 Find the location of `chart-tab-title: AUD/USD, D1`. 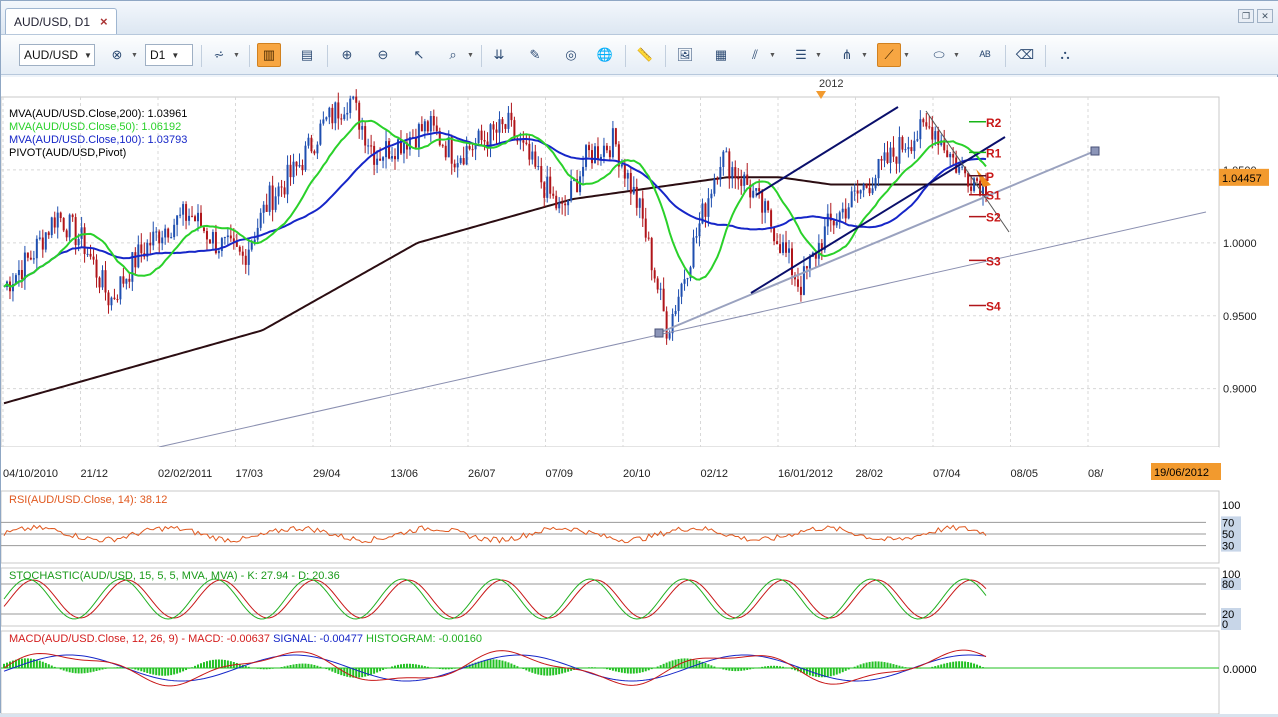

chart-tab-title: AUD/USD, D1 is located at coordinates (52, 21).